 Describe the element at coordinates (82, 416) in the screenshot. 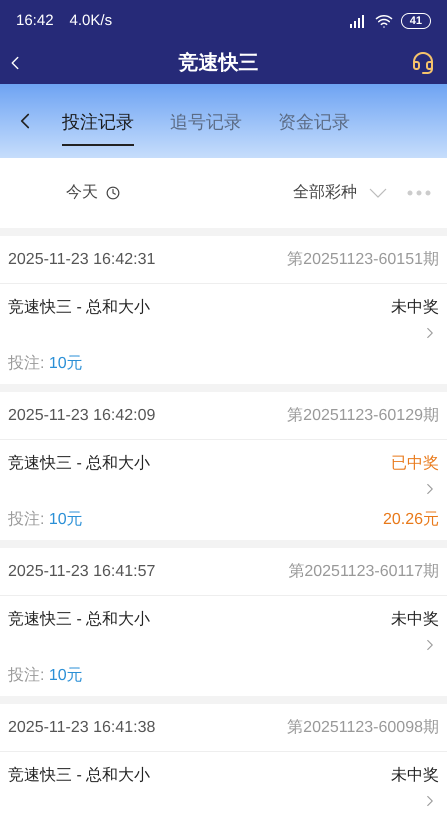

I see `record-time: 2025-11-23 16:42:09` at that location.